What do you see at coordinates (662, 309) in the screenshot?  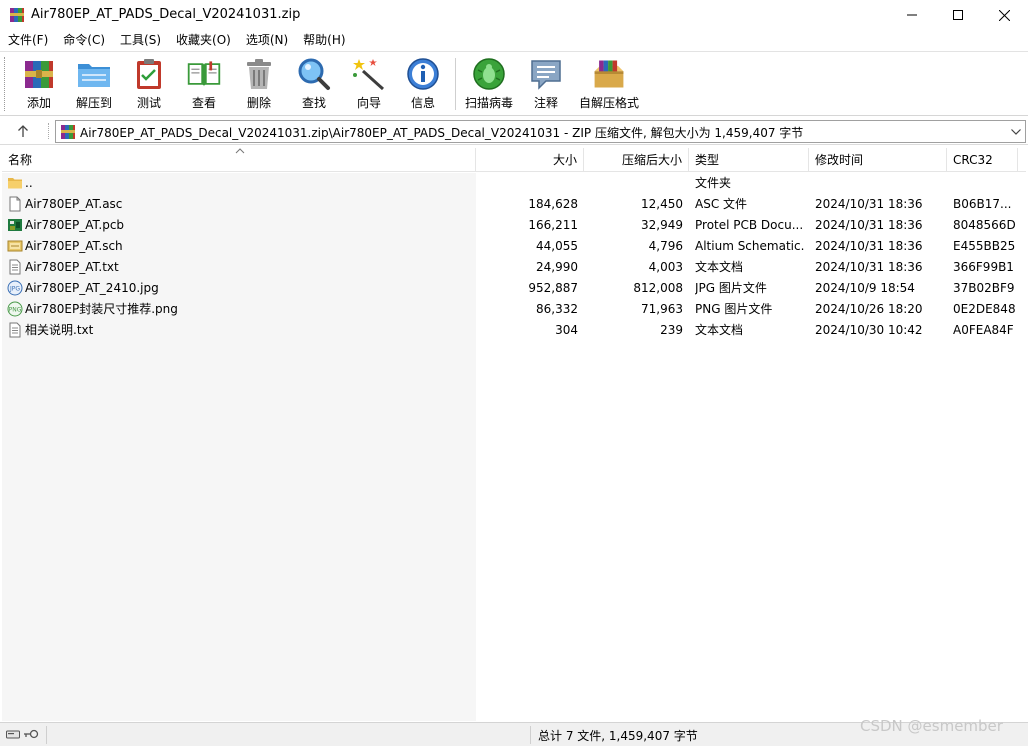 I see `file-packed: 71,963` at bounding box center [662, 309].